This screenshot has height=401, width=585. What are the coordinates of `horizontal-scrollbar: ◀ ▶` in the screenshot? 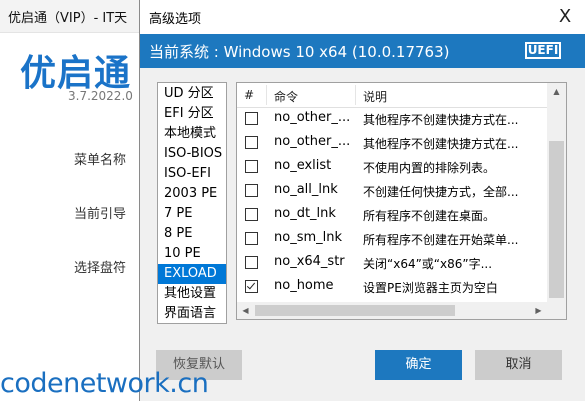 It's located at (392, 310).